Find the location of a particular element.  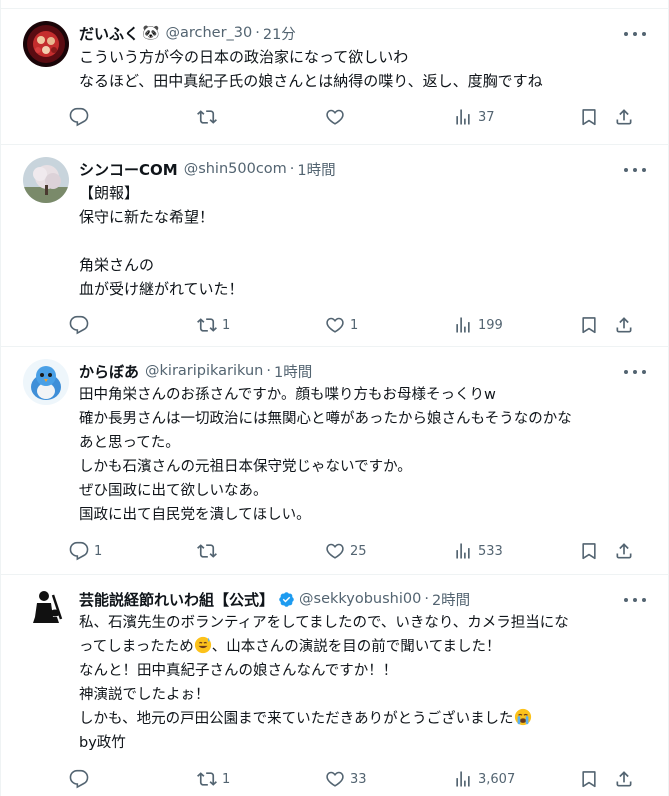

views-button: 533 is located at coordinates (478, 551).